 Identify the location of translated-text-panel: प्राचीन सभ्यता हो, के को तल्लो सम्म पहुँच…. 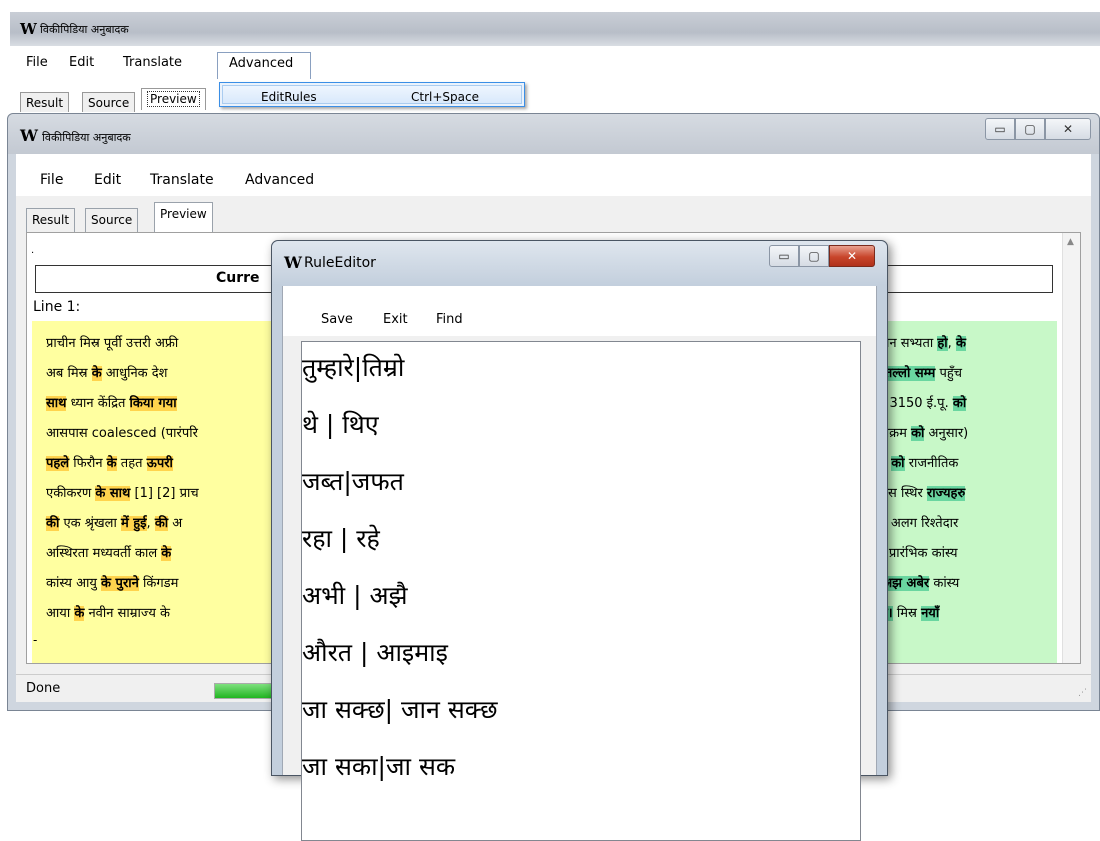
(962, 492).